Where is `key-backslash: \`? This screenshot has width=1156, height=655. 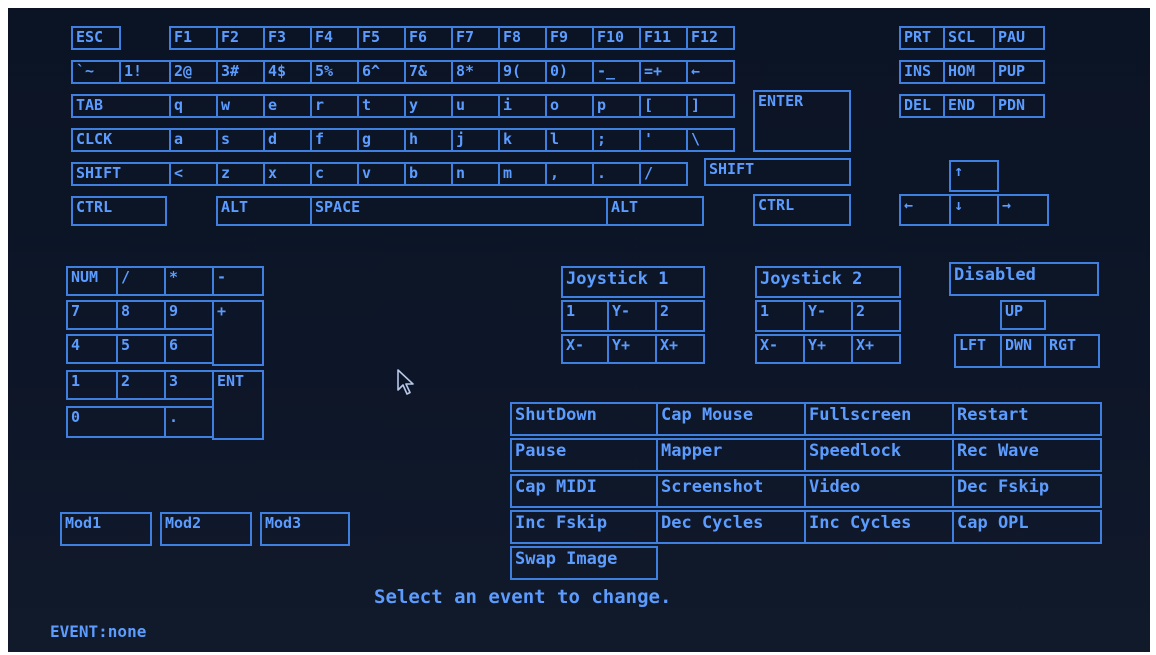
key-backslash: \ is located at coordinates (710, 140).